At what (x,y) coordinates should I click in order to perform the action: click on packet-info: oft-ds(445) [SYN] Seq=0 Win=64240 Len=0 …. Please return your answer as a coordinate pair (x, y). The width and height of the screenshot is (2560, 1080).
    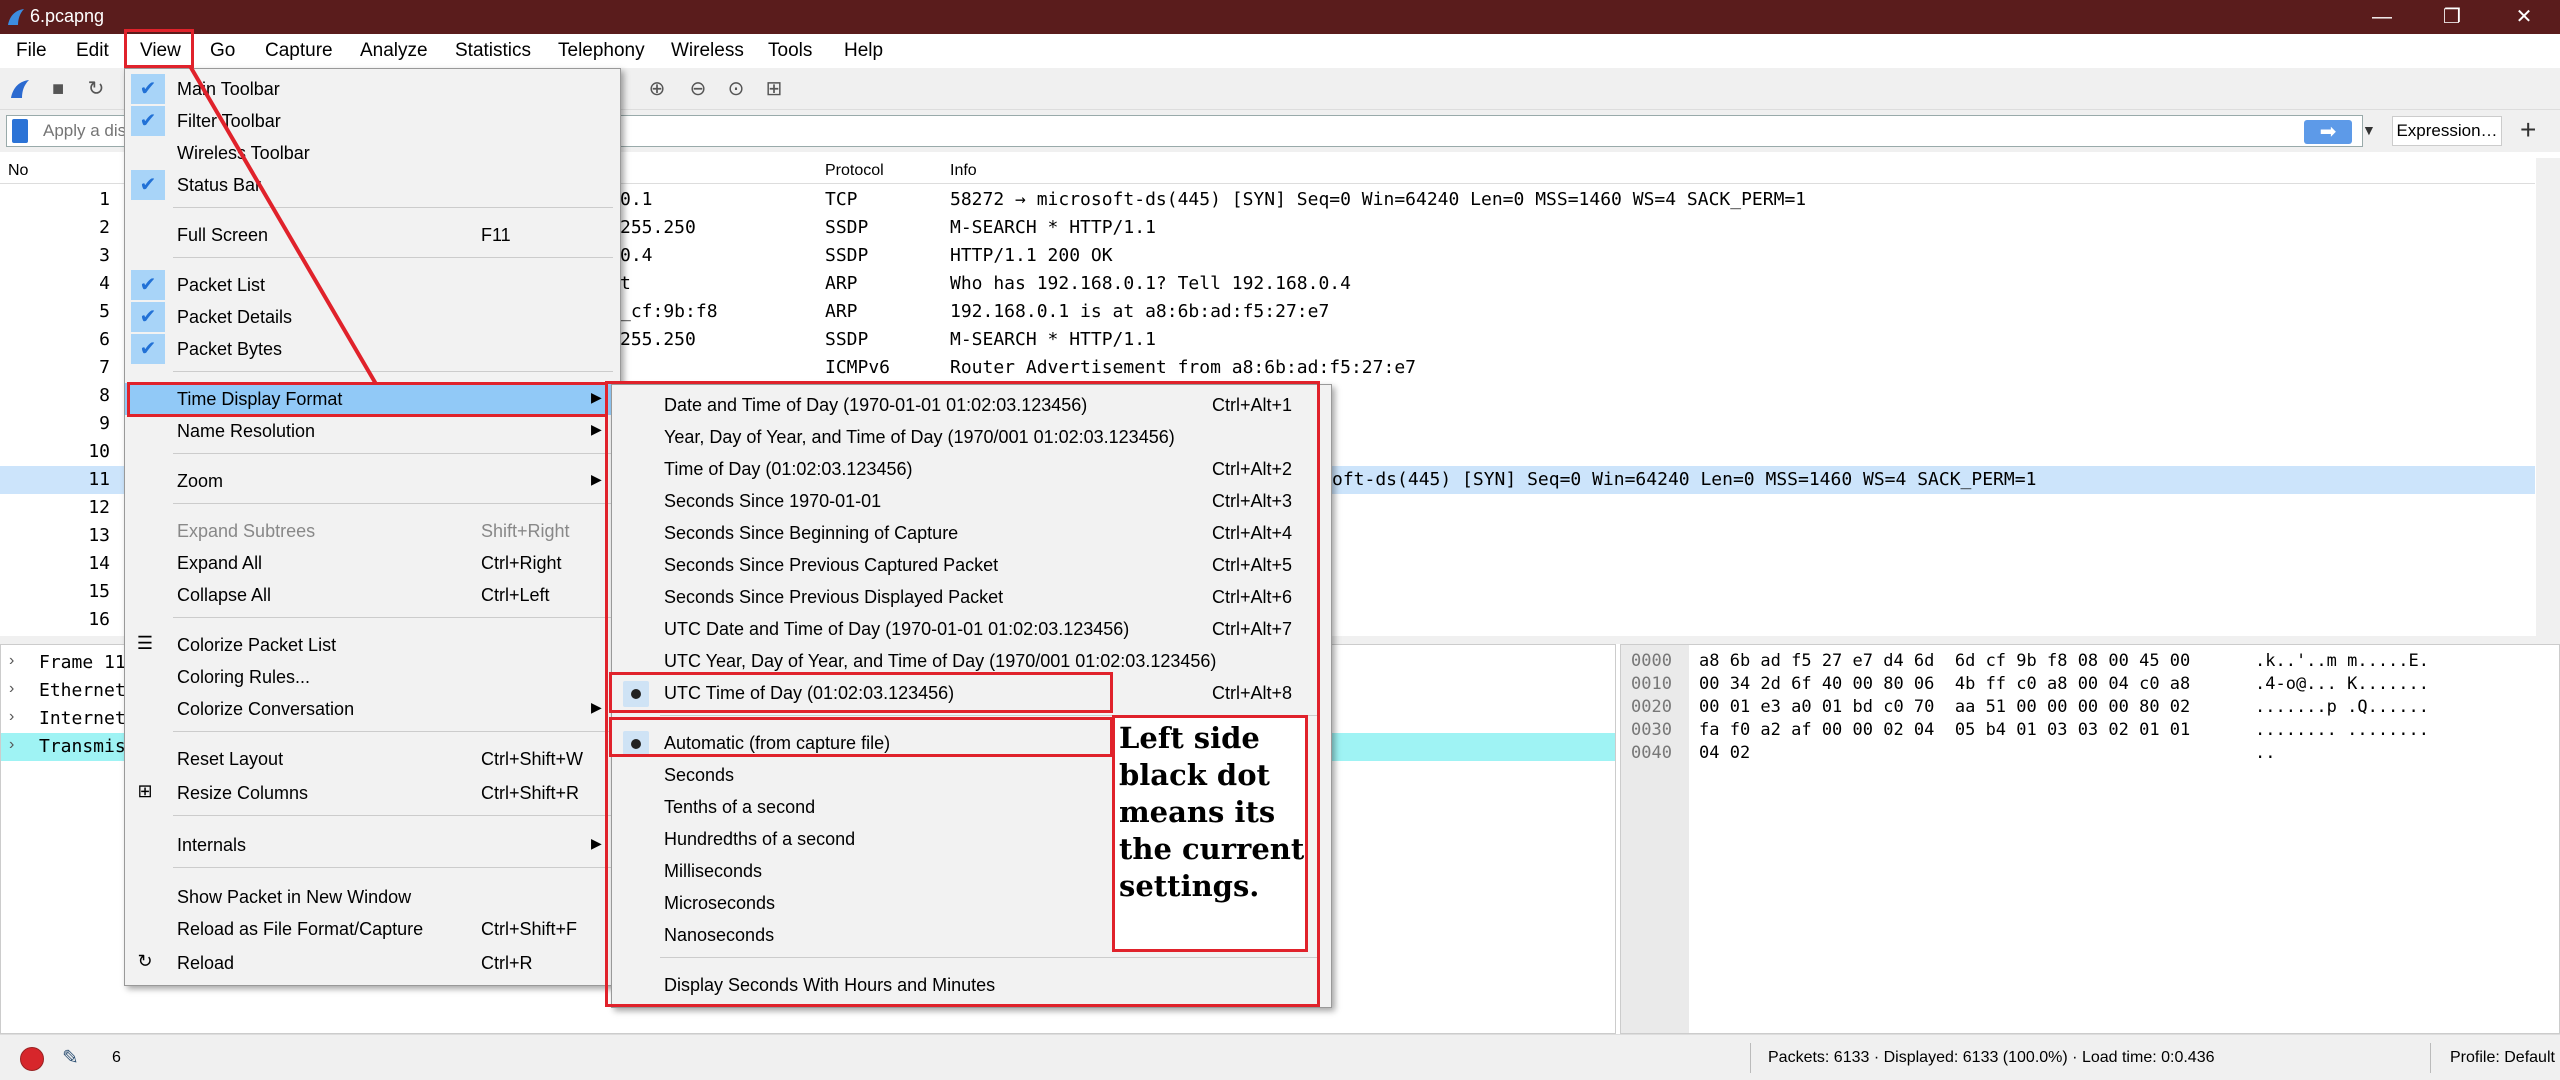
    Looking at the image, I should click on (1684, 479).